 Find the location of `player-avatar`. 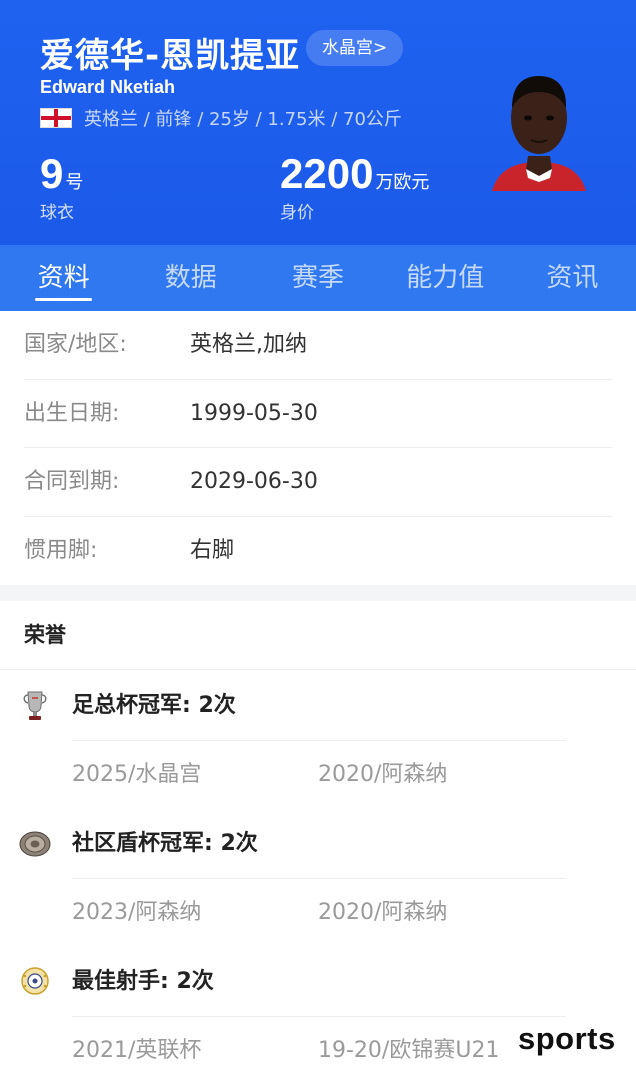

player-avatar is located at coordinates (539, 133).